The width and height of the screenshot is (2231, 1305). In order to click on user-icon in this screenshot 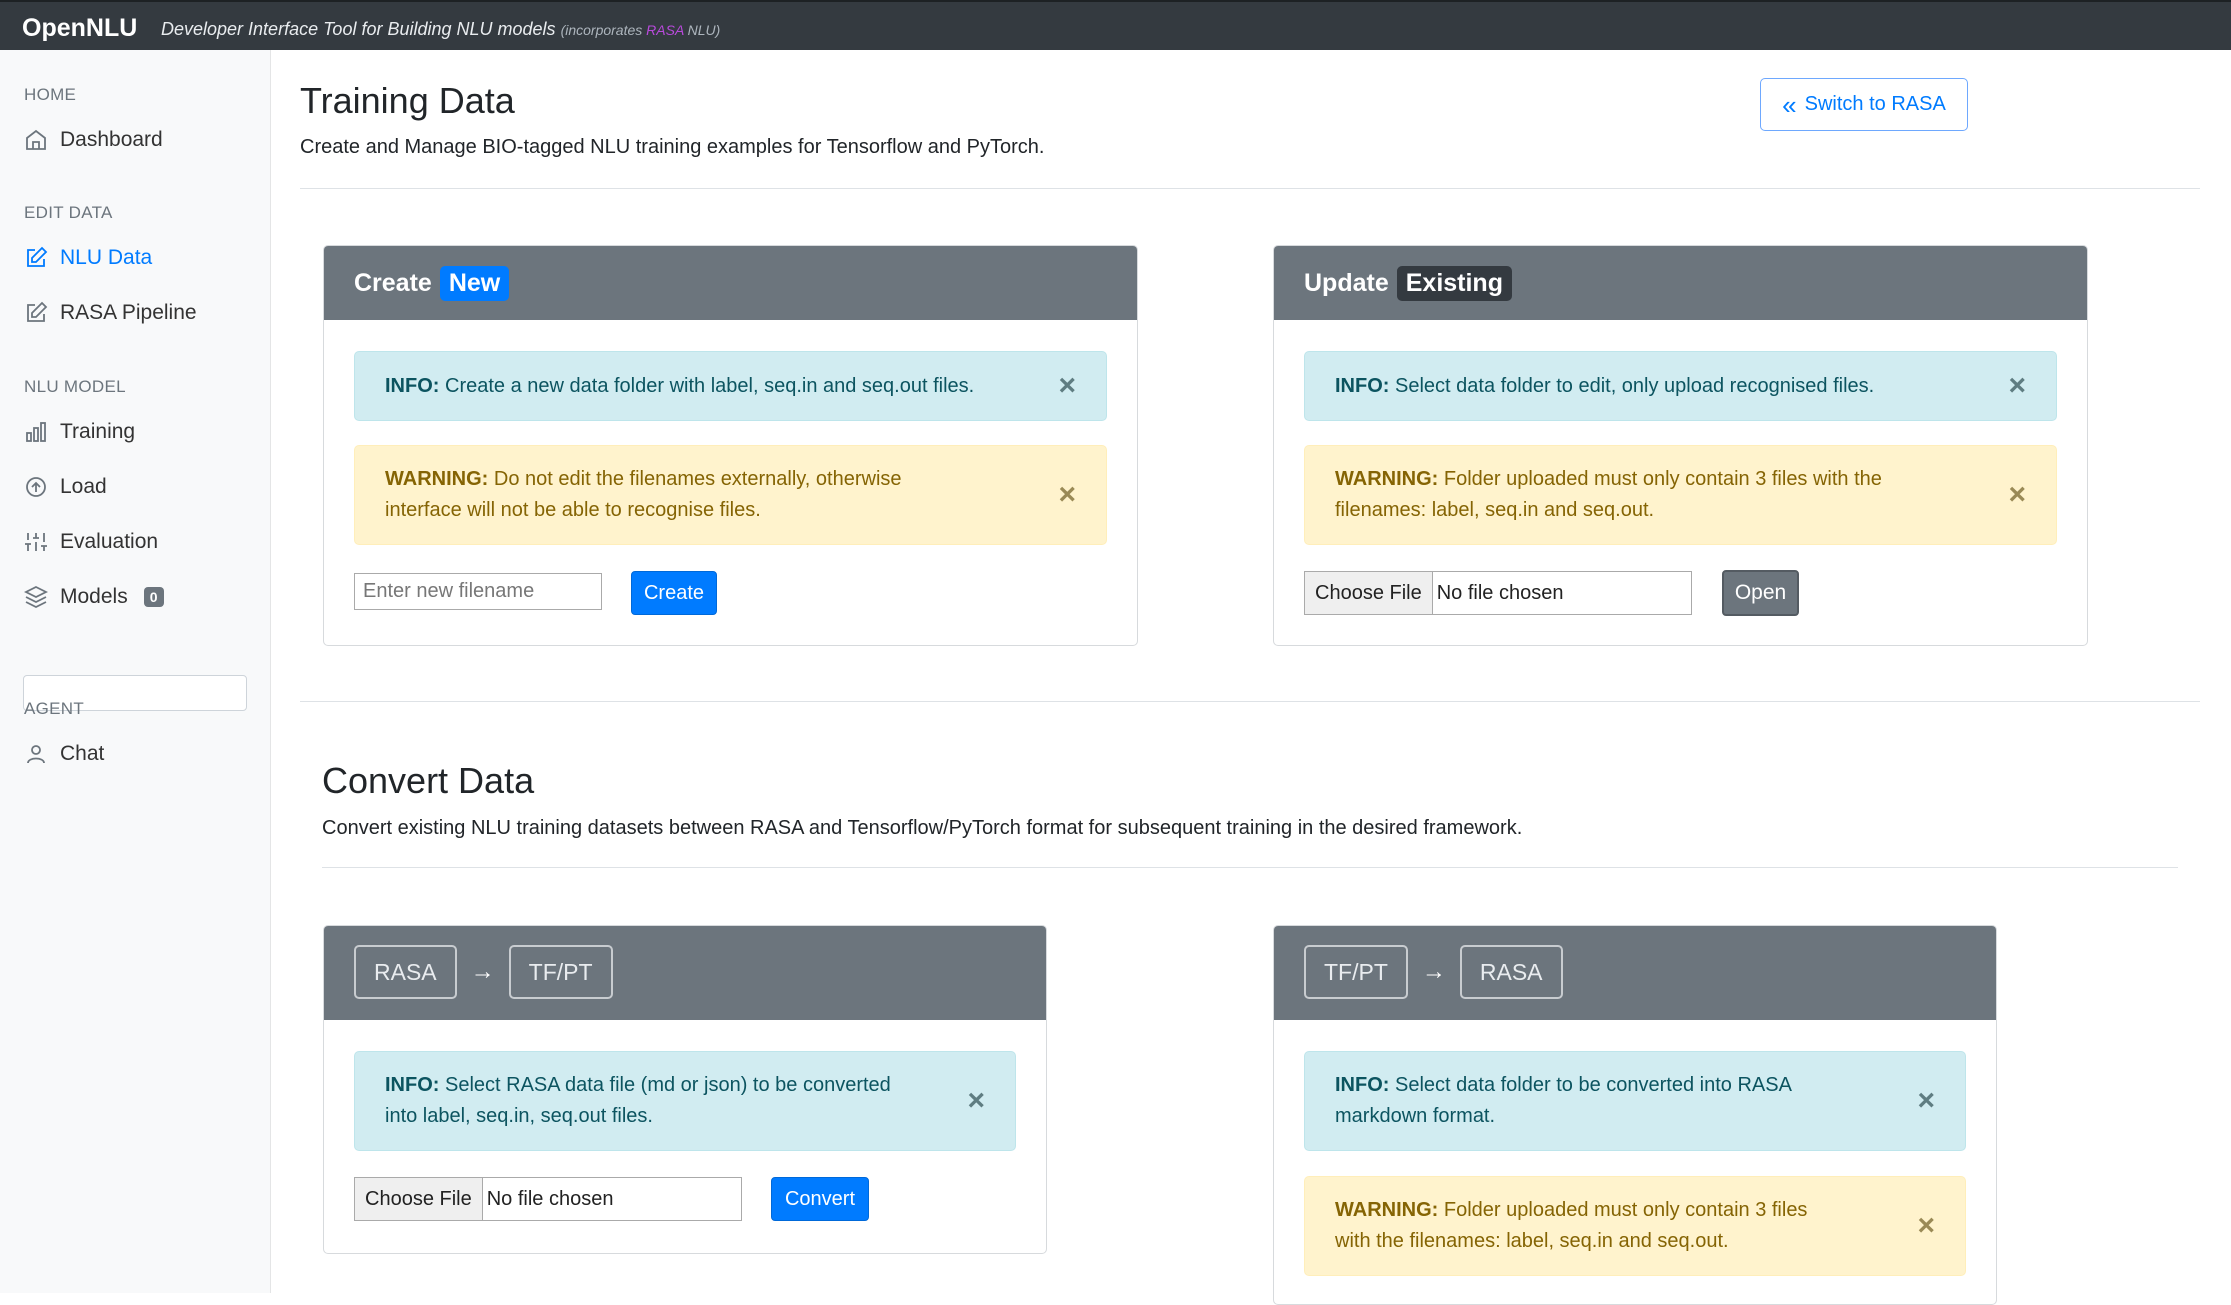, I will do `click(36, 754)`.